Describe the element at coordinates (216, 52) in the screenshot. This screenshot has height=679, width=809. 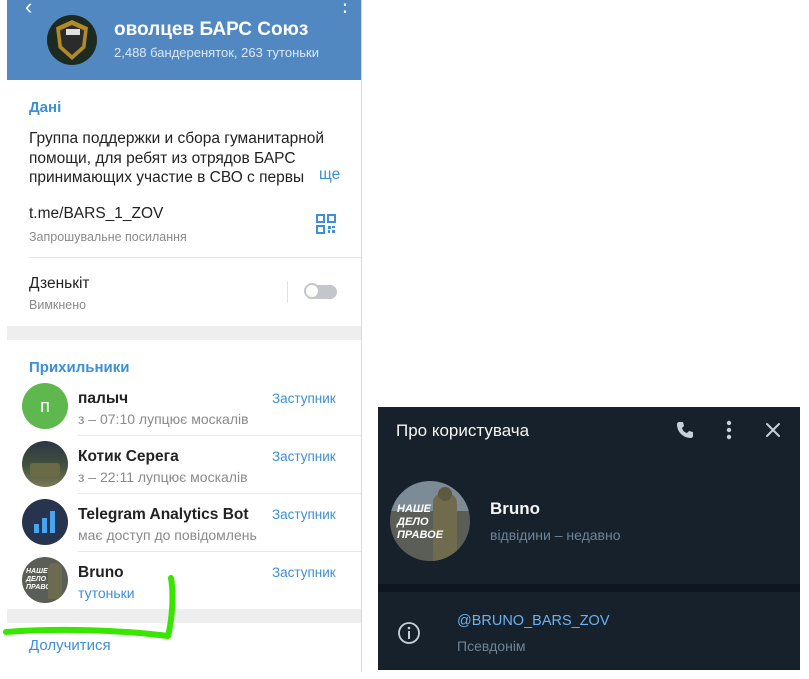
I see `group-member-count: 2,488 бандереняток, 263 тутоньки` at that location.